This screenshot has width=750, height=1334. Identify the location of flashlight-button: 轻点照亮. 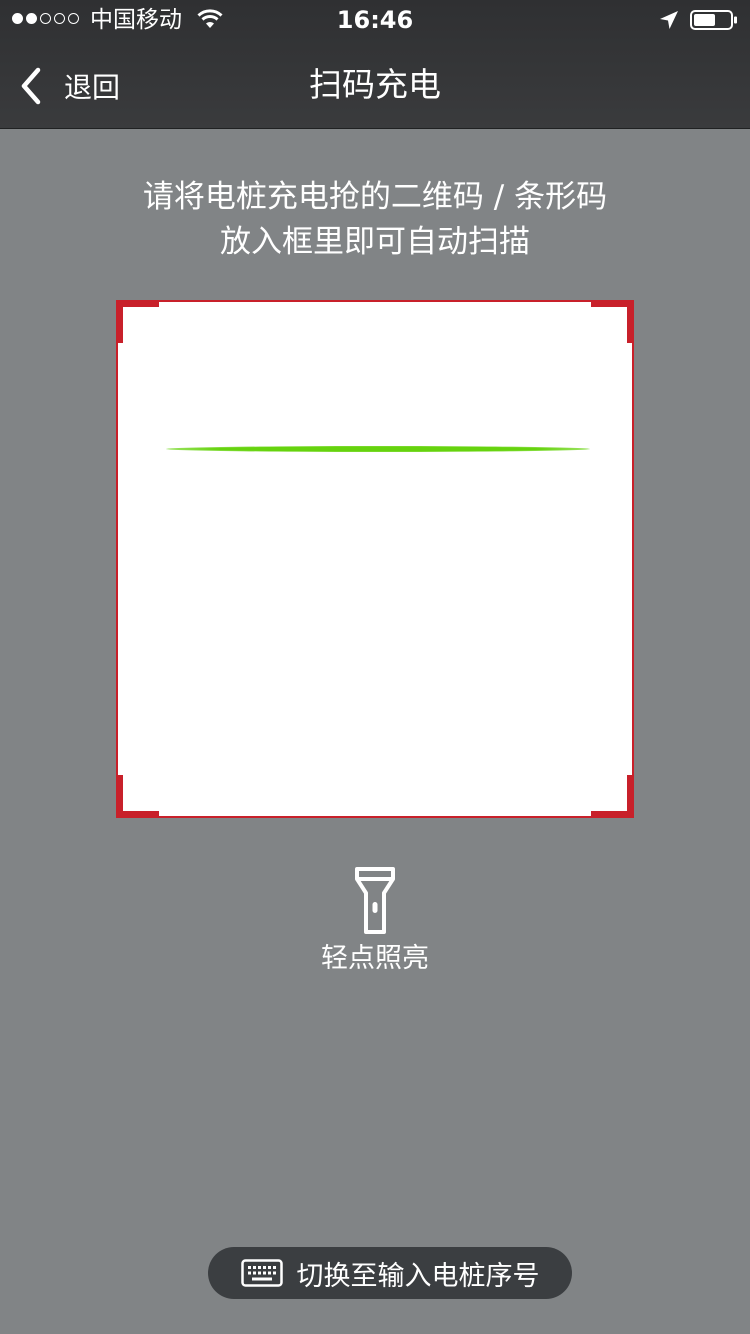
(375, 924).